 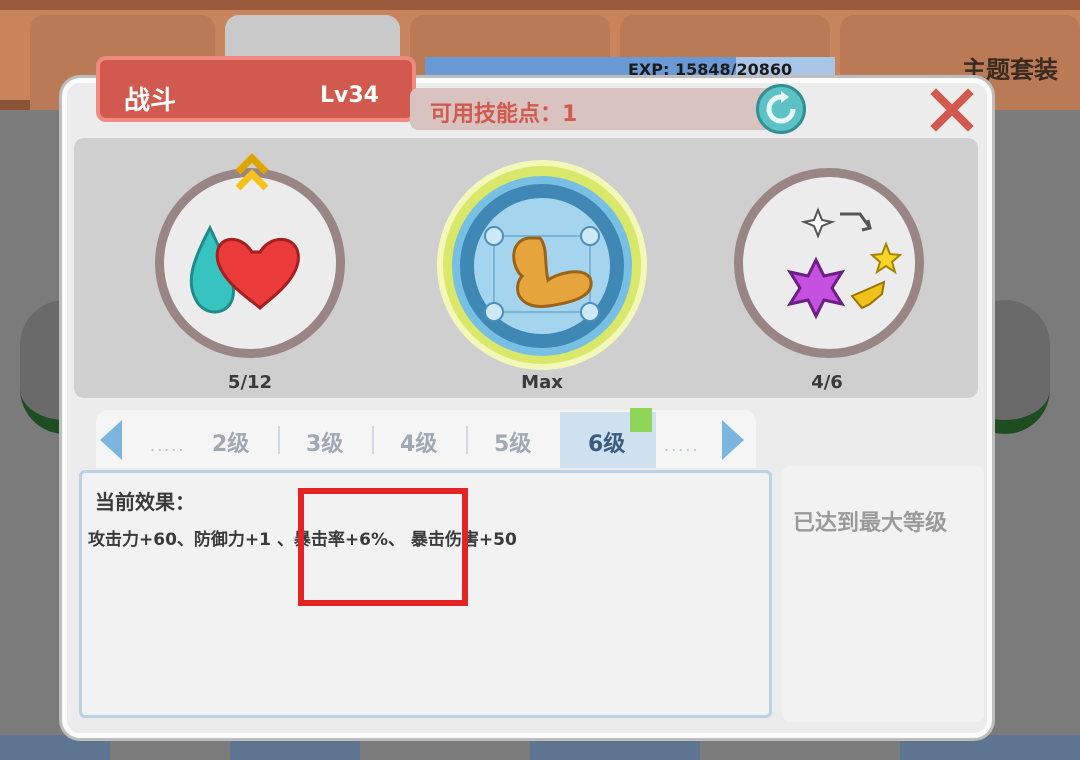 What do you see at coordinates (145, 502) in the screenshot?
I see `effect-title: 当前效果：` at bounding box center [145, 502].